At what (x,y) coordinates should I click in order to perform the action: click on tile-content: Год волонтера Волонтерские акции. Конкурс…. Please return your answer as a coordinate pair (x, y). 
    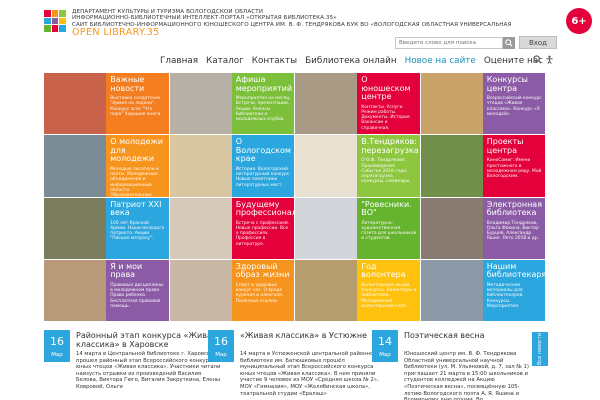
    Looking at the image, I should click on (388, 290).